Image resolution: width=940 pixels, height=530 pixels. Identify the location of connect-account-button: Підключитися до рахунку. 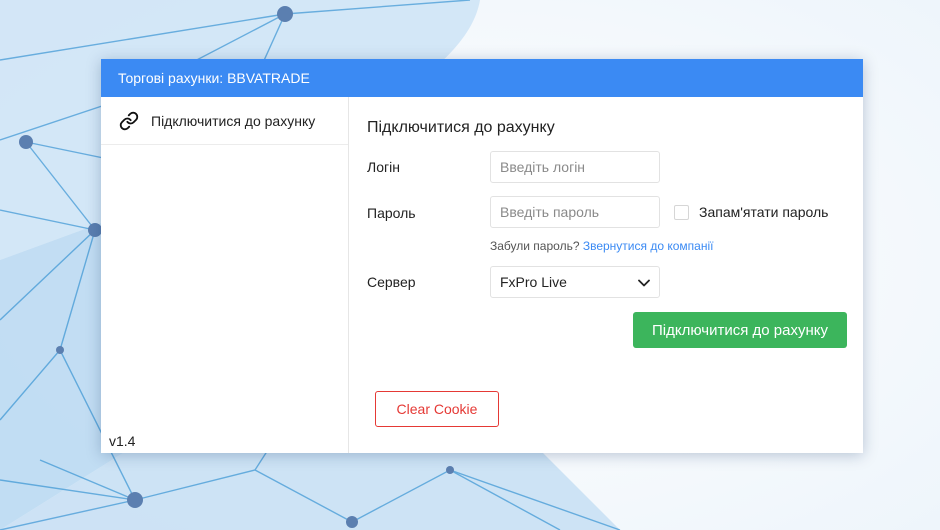
(740, 330).